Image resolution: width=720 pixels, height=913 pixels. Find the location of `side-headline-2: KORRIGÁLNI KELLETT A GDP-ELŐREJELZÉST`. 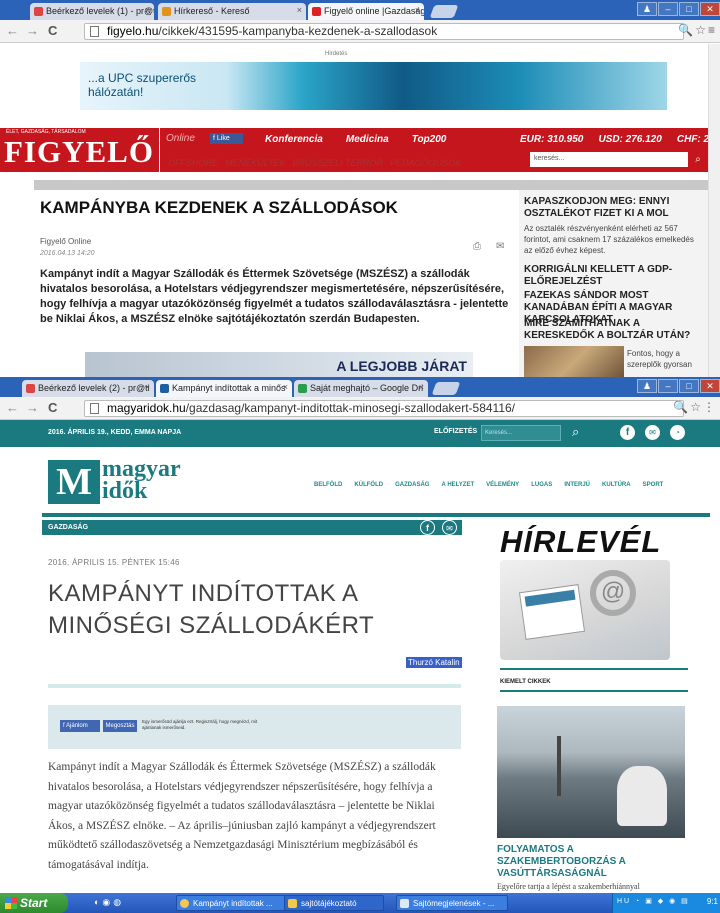

side-headline-2: KORRIGÁLNI KELLETT A GDP-ELŐREJELZÉST is located at coordinates (614, 276).